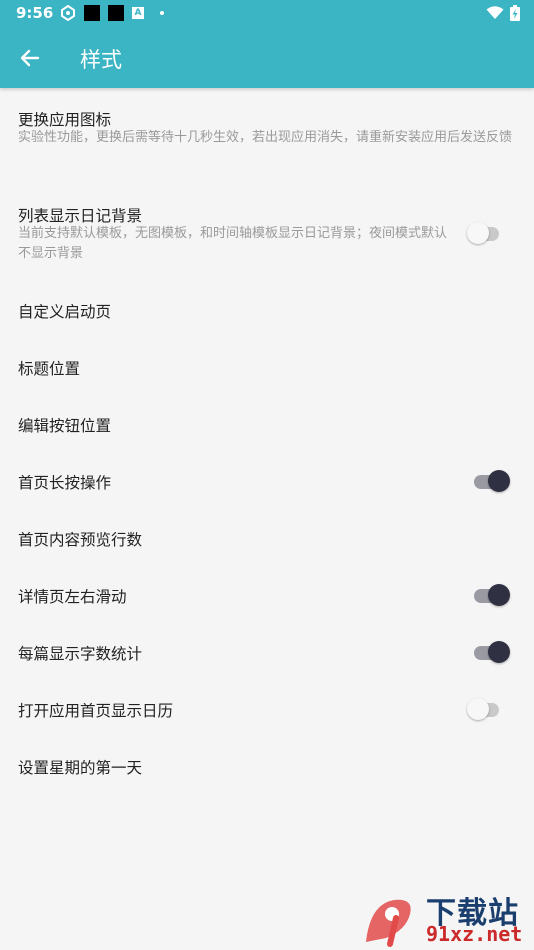  I want to click on page-title: 样式, so click(101, 60).